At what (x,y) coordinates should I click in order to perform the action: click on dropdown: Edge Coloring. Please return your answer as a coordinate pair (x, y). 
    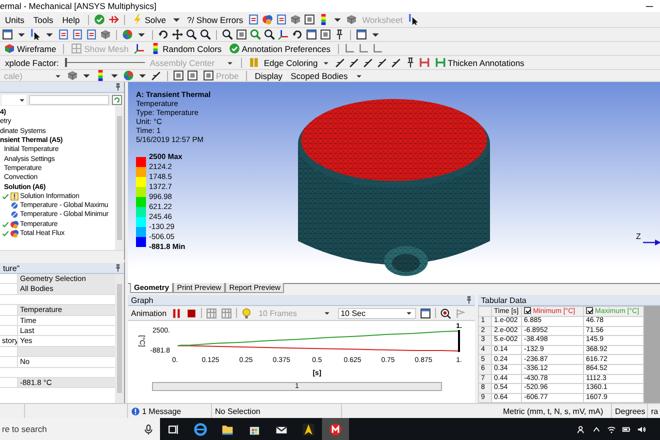
    Looking at the image, I should click on (289, 62).